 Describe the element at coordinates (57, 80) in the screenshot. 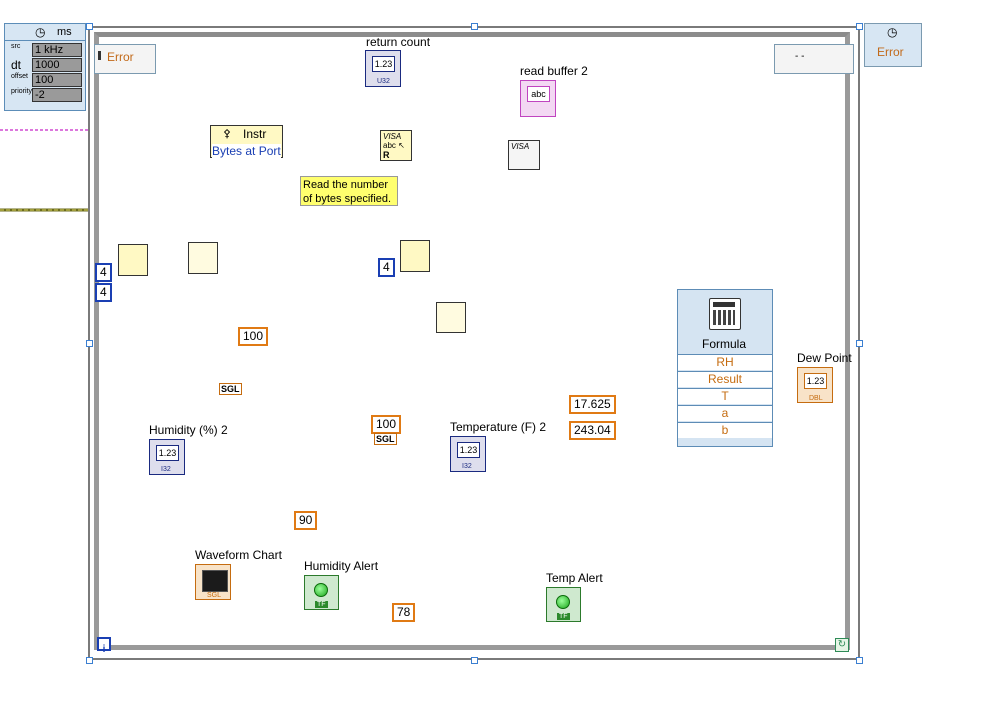

I see `timing-value: 100` at that location.